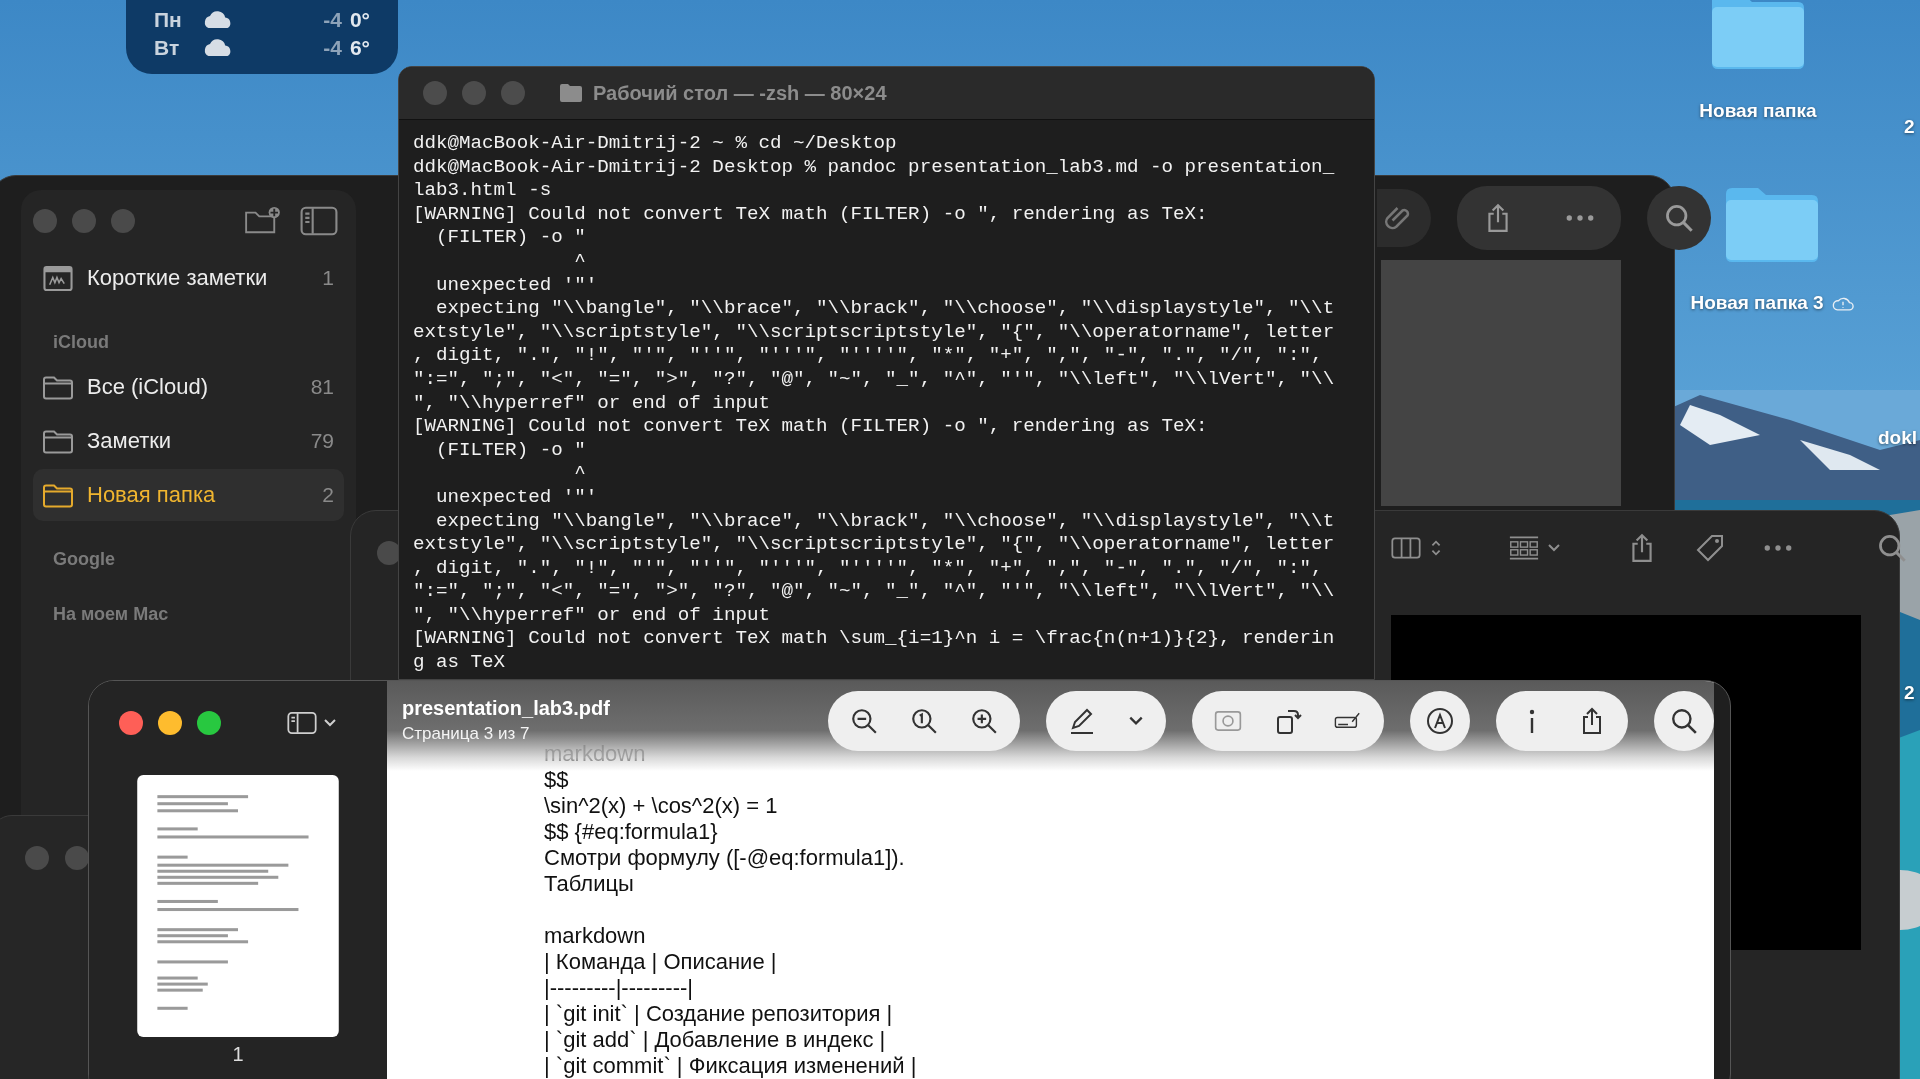 This screenshot has width=1920, height=1079. Describe the element at coordinates (924, 721) in the screenshot. I see `actual-size-icon` at that location.